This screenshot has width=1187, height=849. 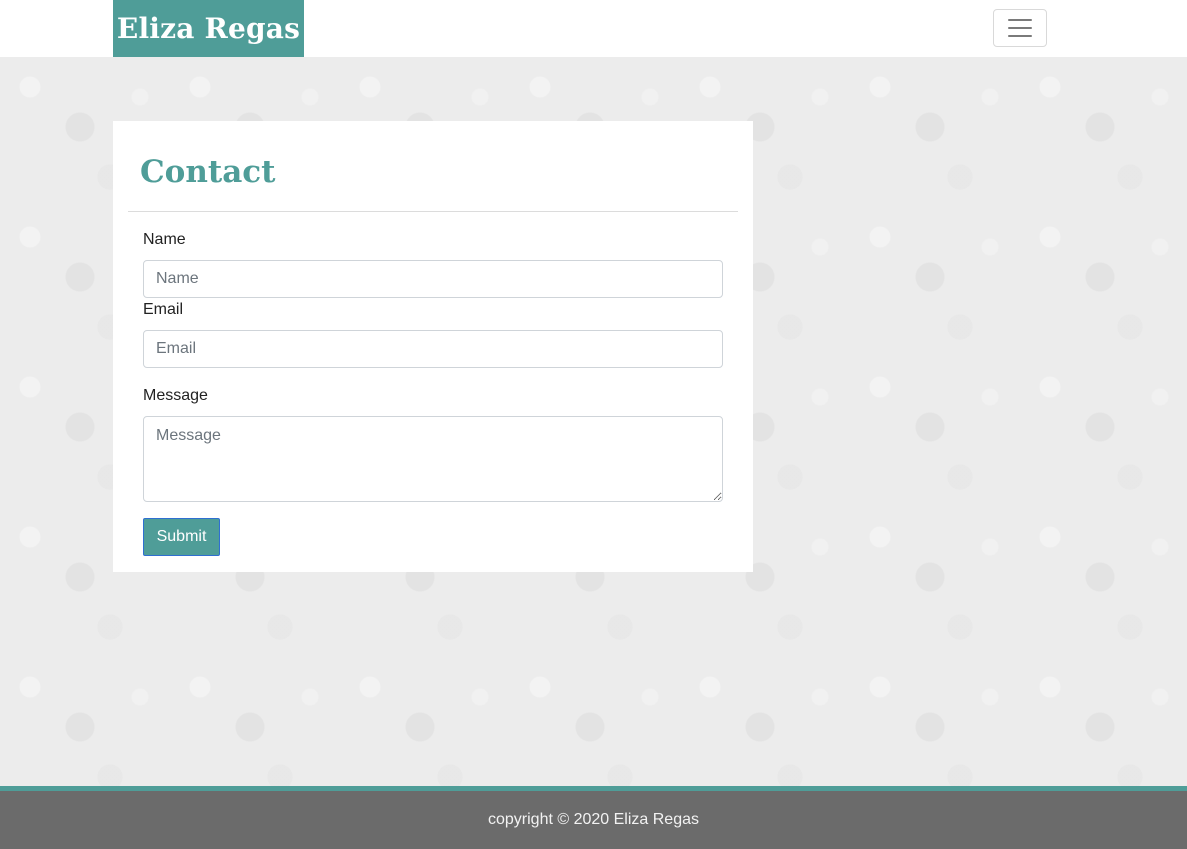 I want to click on copyright-text: copyright © 2020 Eliza Regas, so click(x=593, y=819).